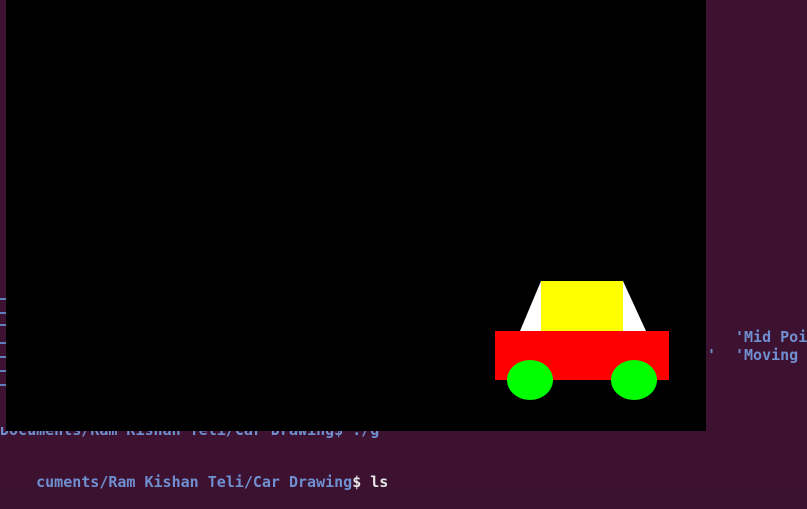  Describe the element at coordinates (712, 355) in the screenshot. I see `output-quote: '` at that location.